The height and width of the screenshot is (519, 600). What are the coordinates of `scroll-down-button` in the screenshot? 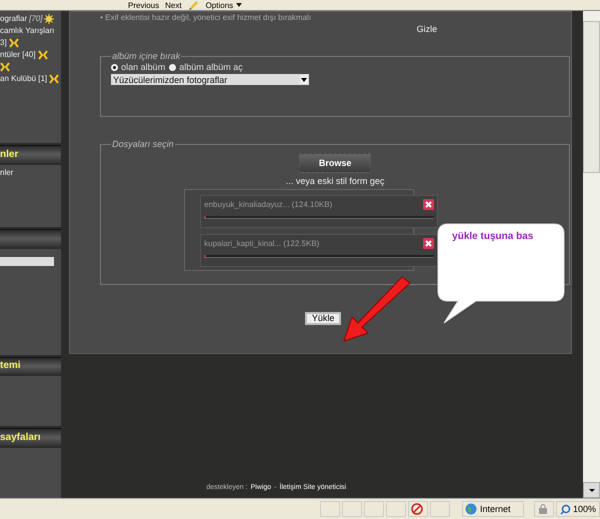 It's located at (591, 490).